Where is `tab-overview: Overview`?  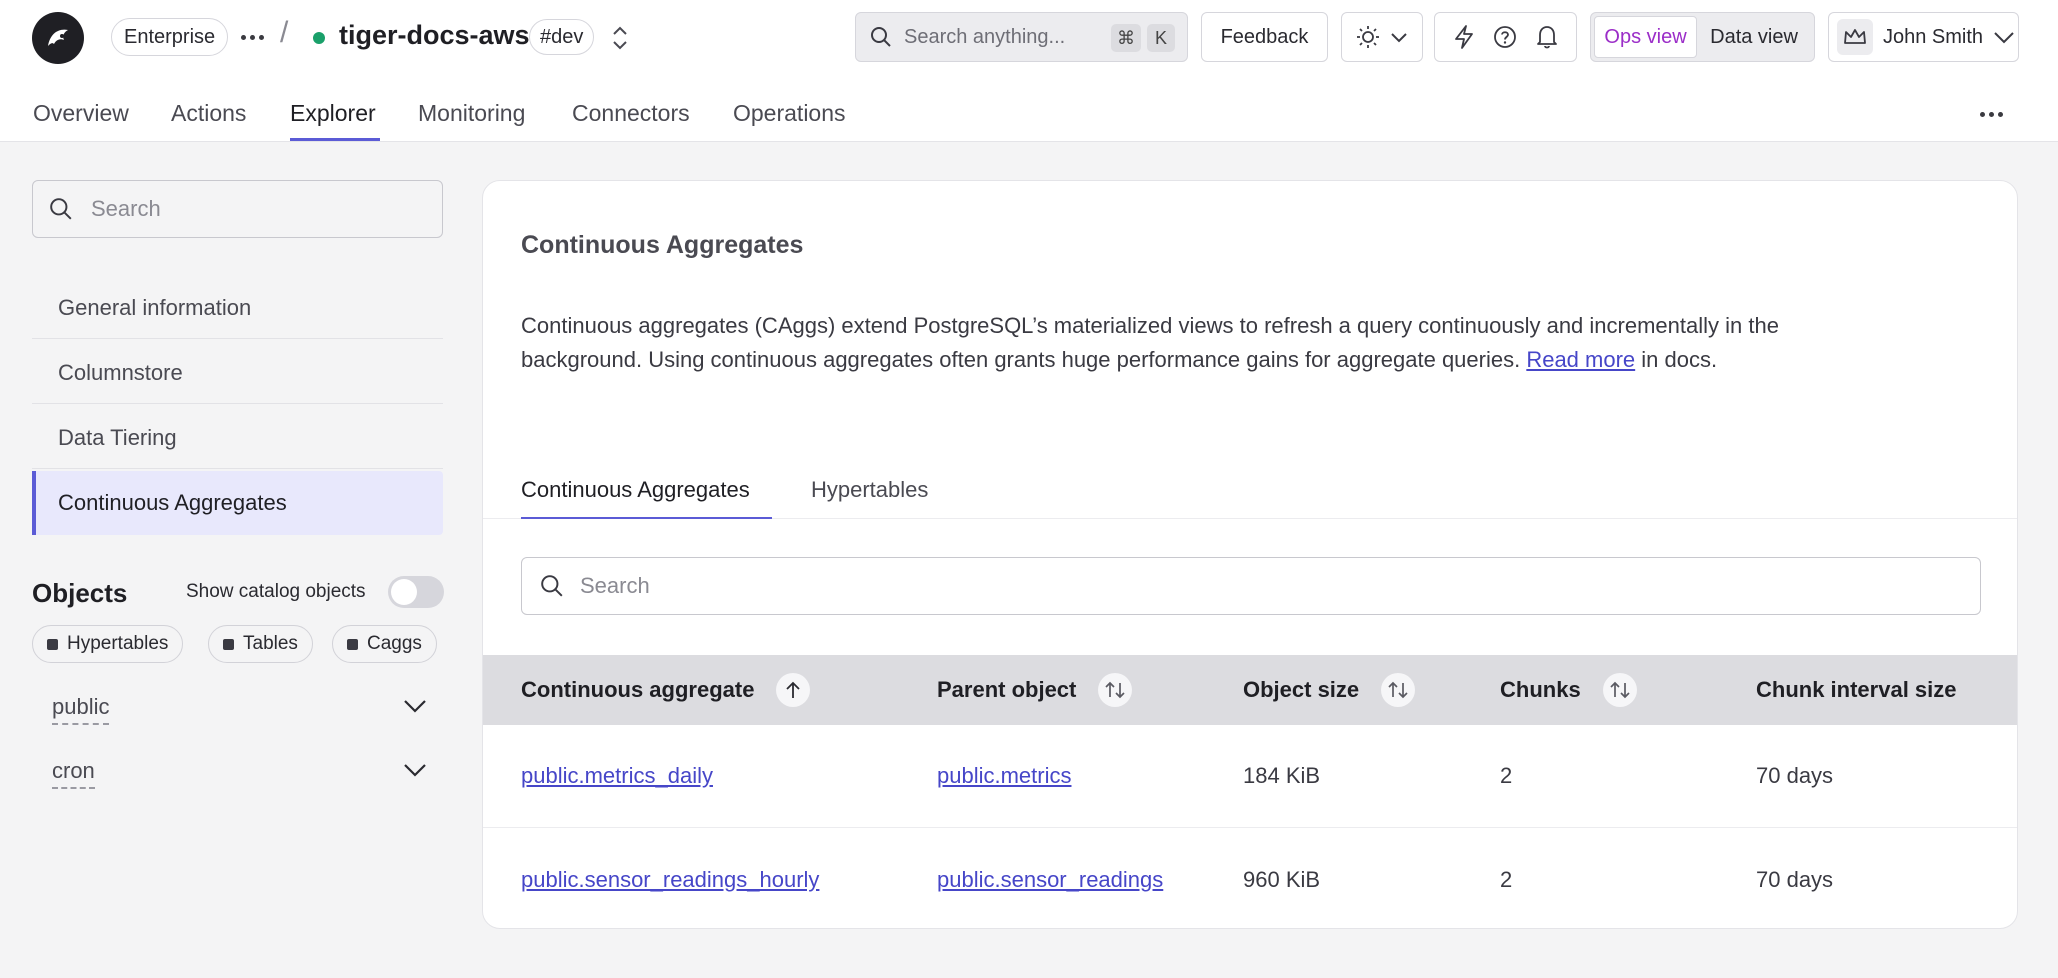
tab-overview: Overview is located at coordinates (81, 113).